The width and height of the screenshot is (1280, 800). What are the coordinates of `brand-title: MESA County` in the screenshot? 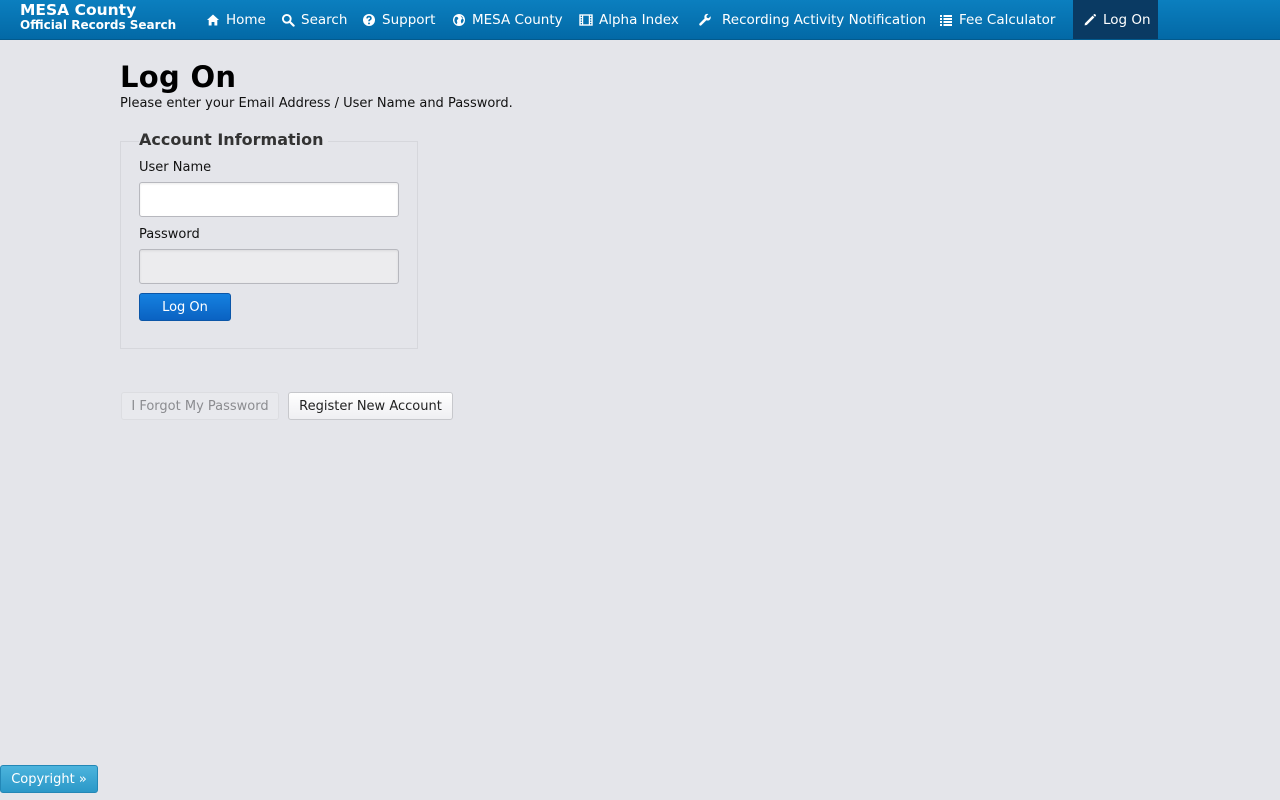 It's located at (78, 10).